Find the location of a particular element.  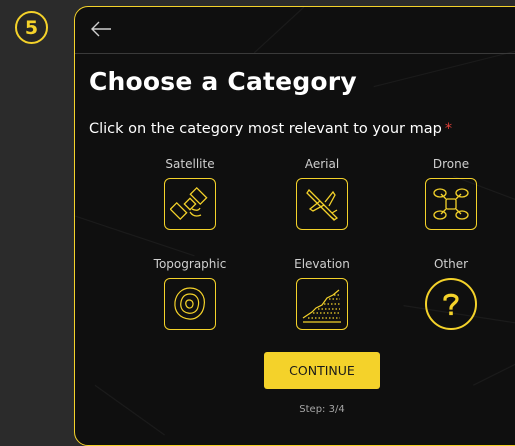

category-label: Drone is located at coordinates (451, 164).